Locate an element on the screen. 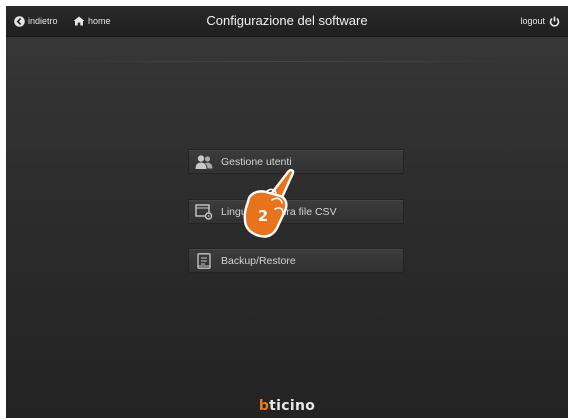 The image size is (574, 420). backup-icon is located at coordinates (204, 260).